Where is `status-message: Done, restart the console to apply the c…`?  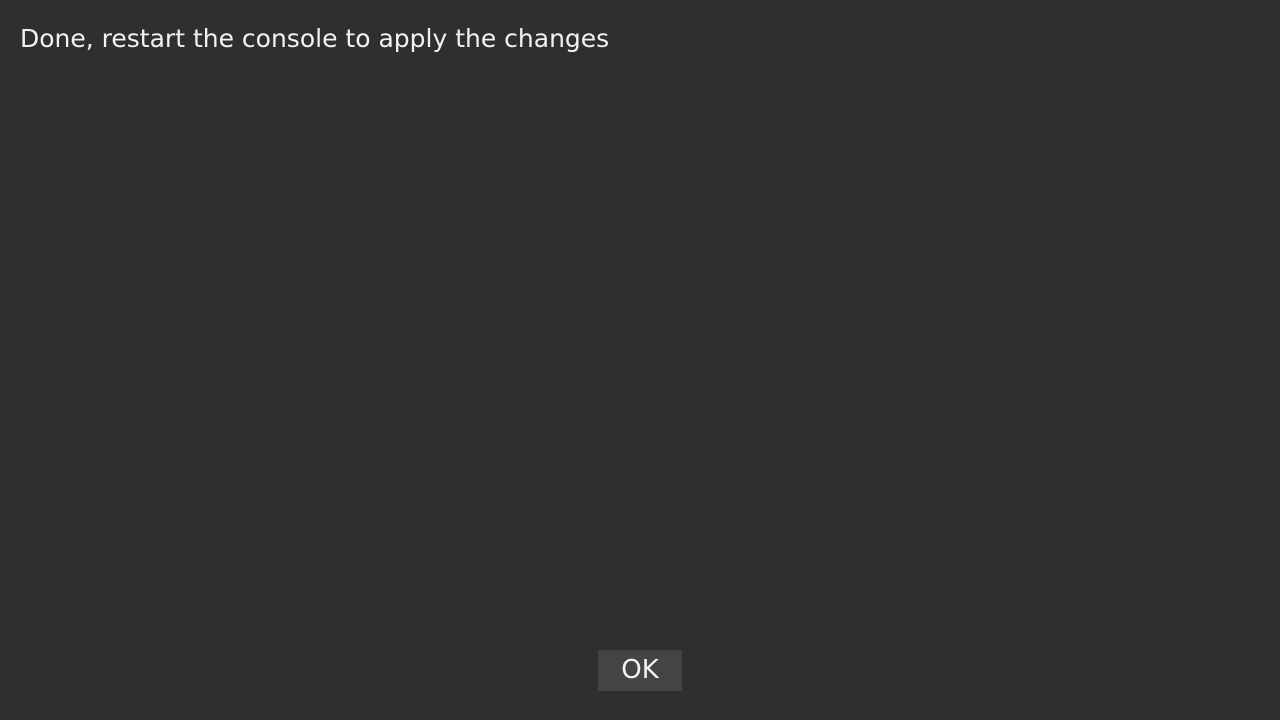
status-message: Done, restart the console to apply the c… is located at coordinates (315, 38).